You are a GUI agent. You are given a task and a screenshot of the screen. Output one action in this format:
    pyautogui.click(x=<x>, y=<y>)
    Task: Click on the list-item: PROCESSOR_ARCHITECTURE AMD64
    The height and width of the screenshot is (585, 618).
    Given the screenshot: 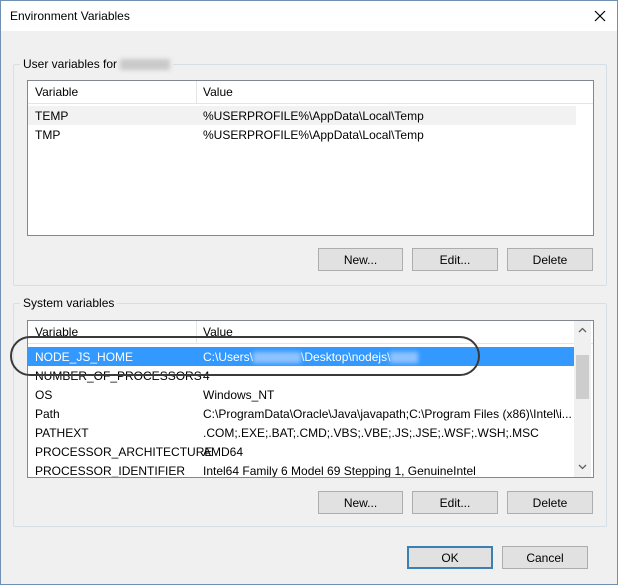 What is the action you would take?
    pyautogui.click(x=301, y=451)
    